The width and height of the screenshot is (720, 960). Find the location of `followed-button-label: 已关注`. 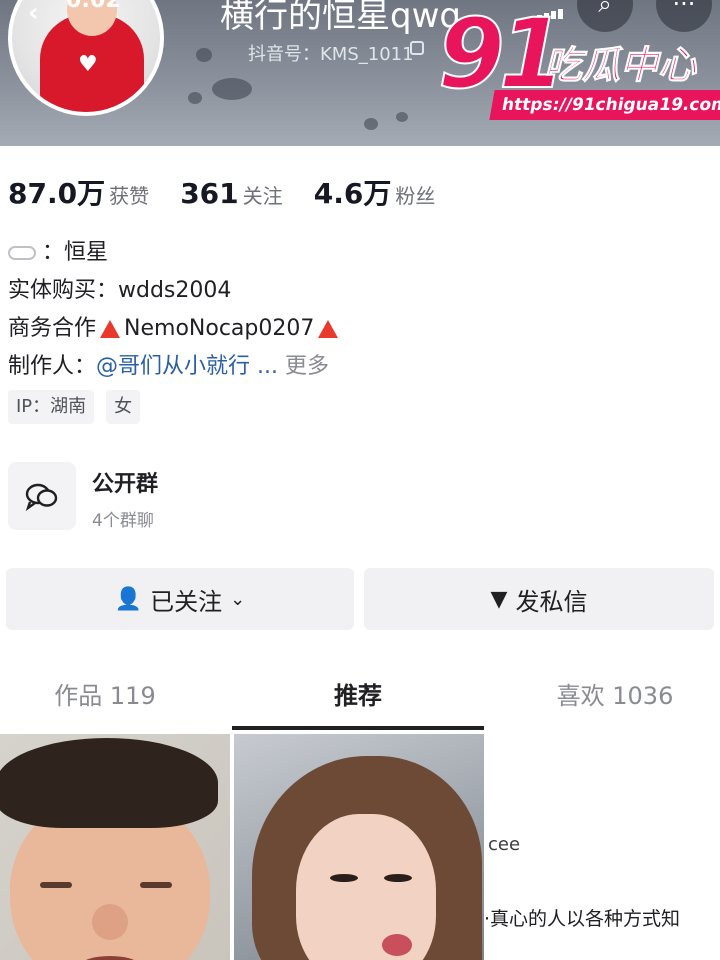

followed-button-label: 已关注 is located at coordinates (186, 601).